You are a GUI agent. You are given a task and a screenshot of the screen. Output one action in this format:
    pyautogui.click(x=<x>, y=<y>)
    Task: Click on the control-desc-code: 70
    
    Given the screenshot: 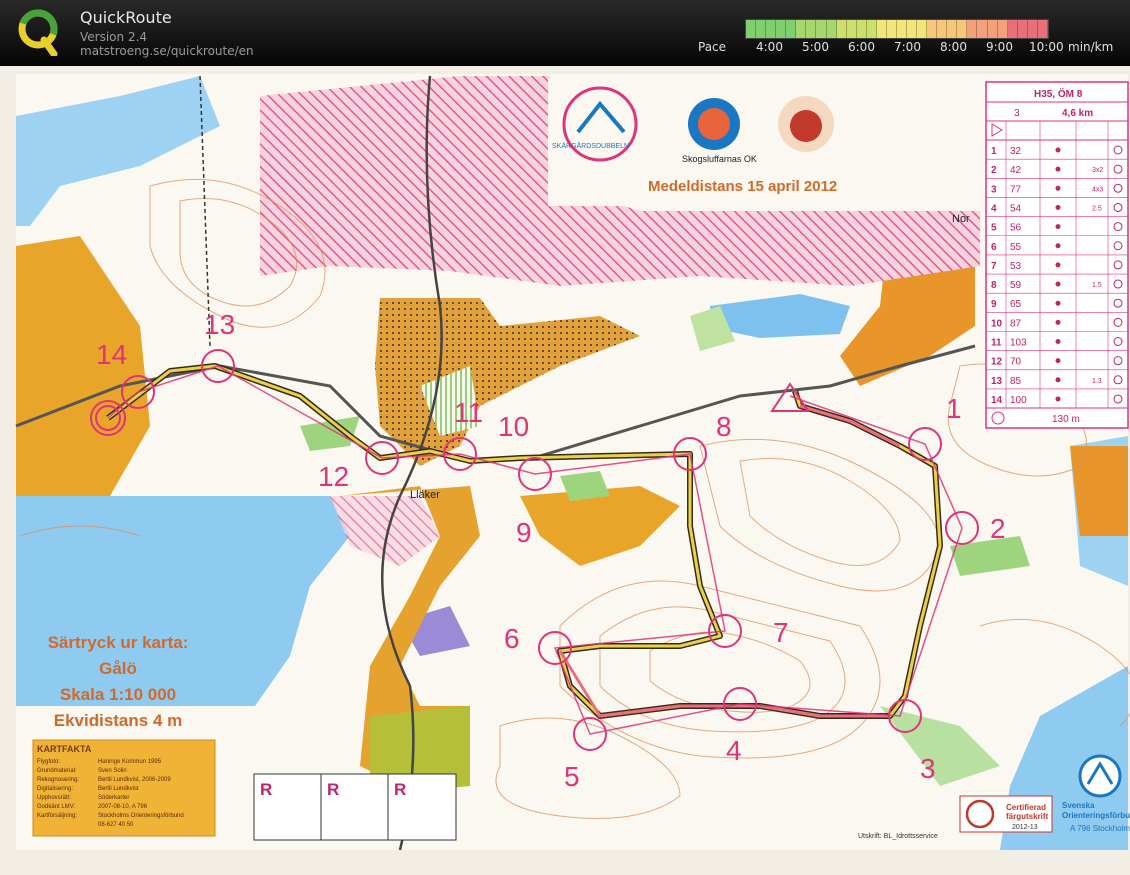 What is the action you would take?
    pyautogui.click(x=1016, y=362)
    